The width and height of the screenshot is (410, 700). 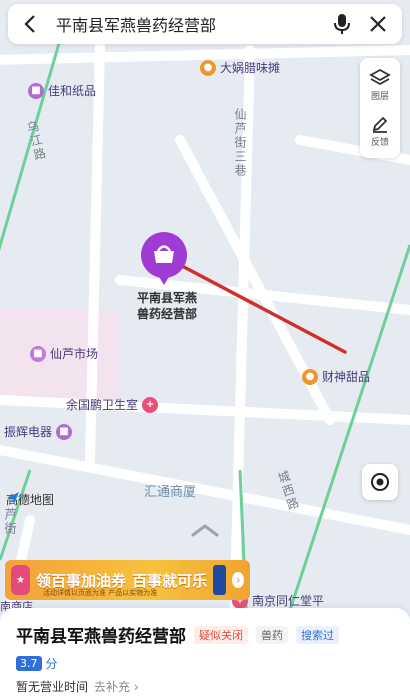 I want to click on locate-icon, so click(x=380, y=482).